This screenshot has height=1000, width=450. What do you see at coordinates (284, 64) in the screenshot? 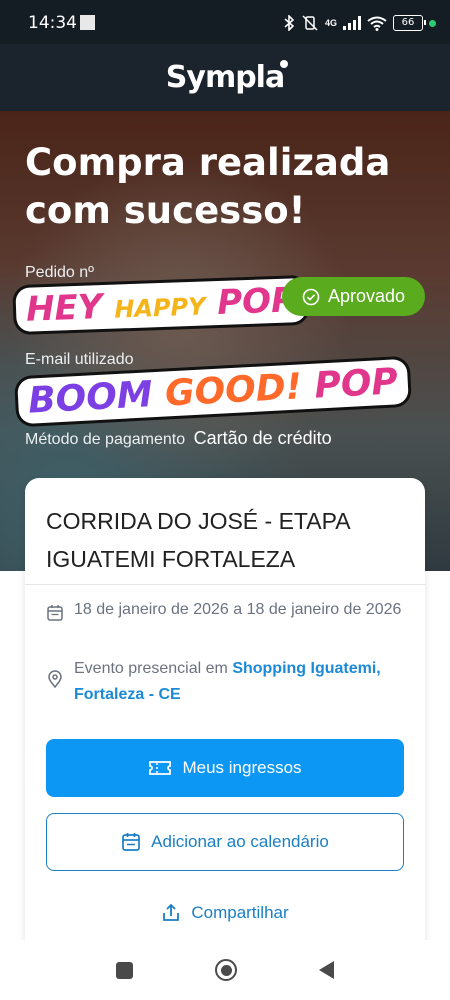
I see `logo-dot` at bounding box center [284, 64].